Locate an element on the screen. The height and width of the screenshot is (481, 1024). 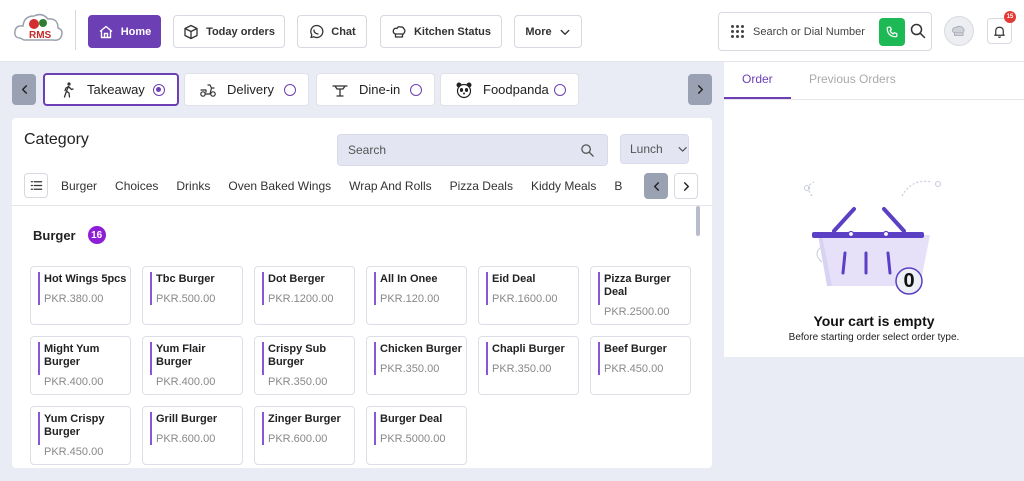
menu-item: Grill Burger PKR.600.00 is located at coordinates (192, 435).